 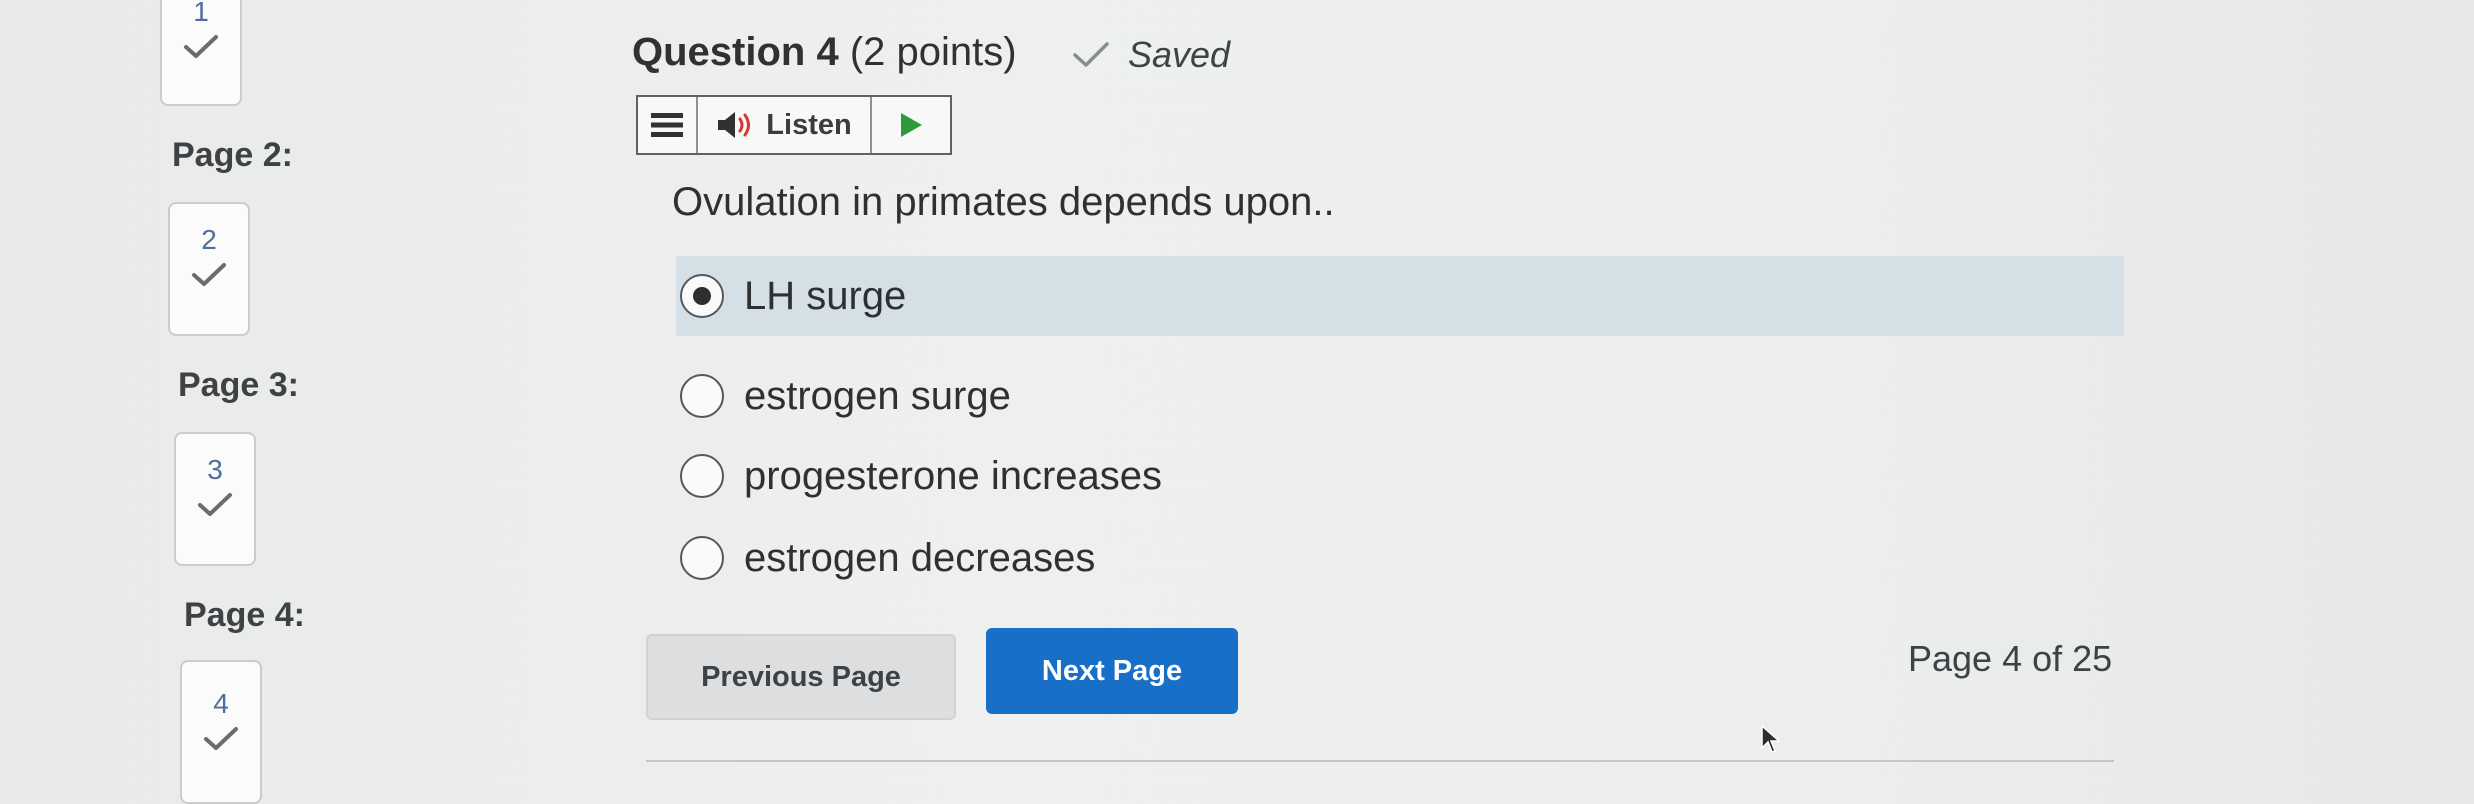 I want to click on listen-toolbar: Listen, so click(x=794, y=125).